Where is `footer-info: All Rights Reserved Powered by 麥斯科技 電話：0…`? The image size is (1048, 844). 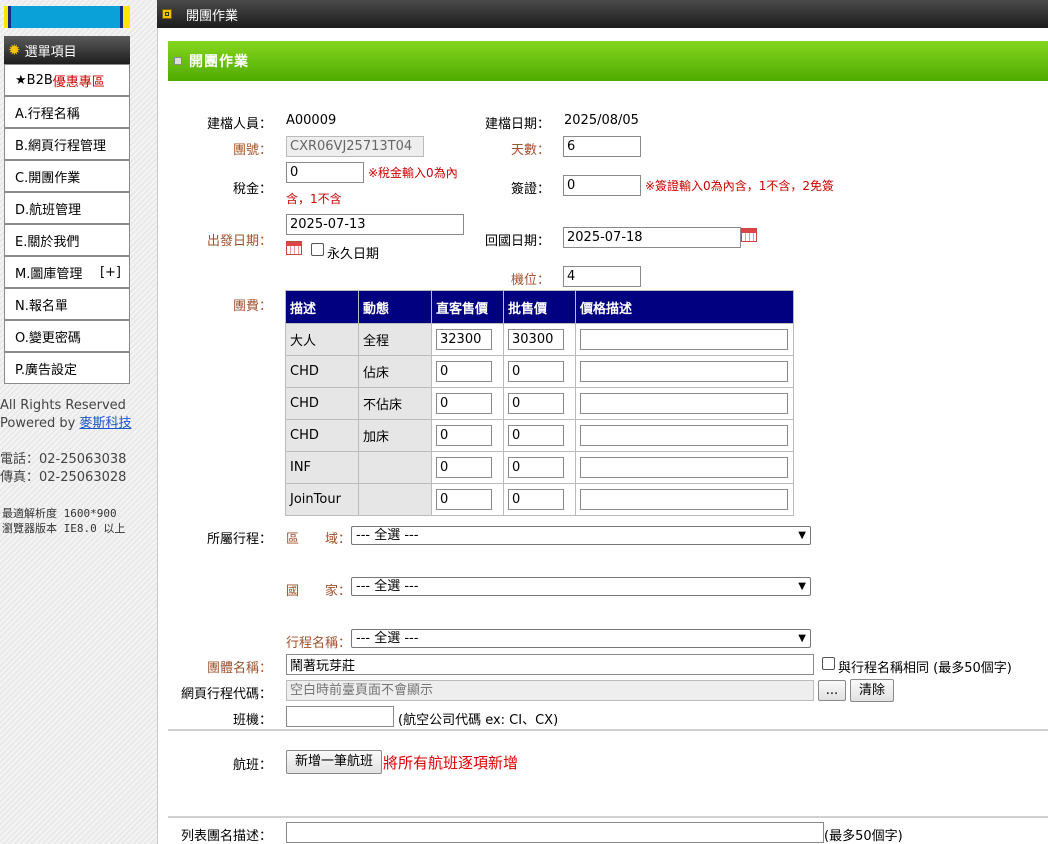
footer-info: All Rights Reserved Powered by 麥斯科技 電話：0… is located at coordinates (66, 442).